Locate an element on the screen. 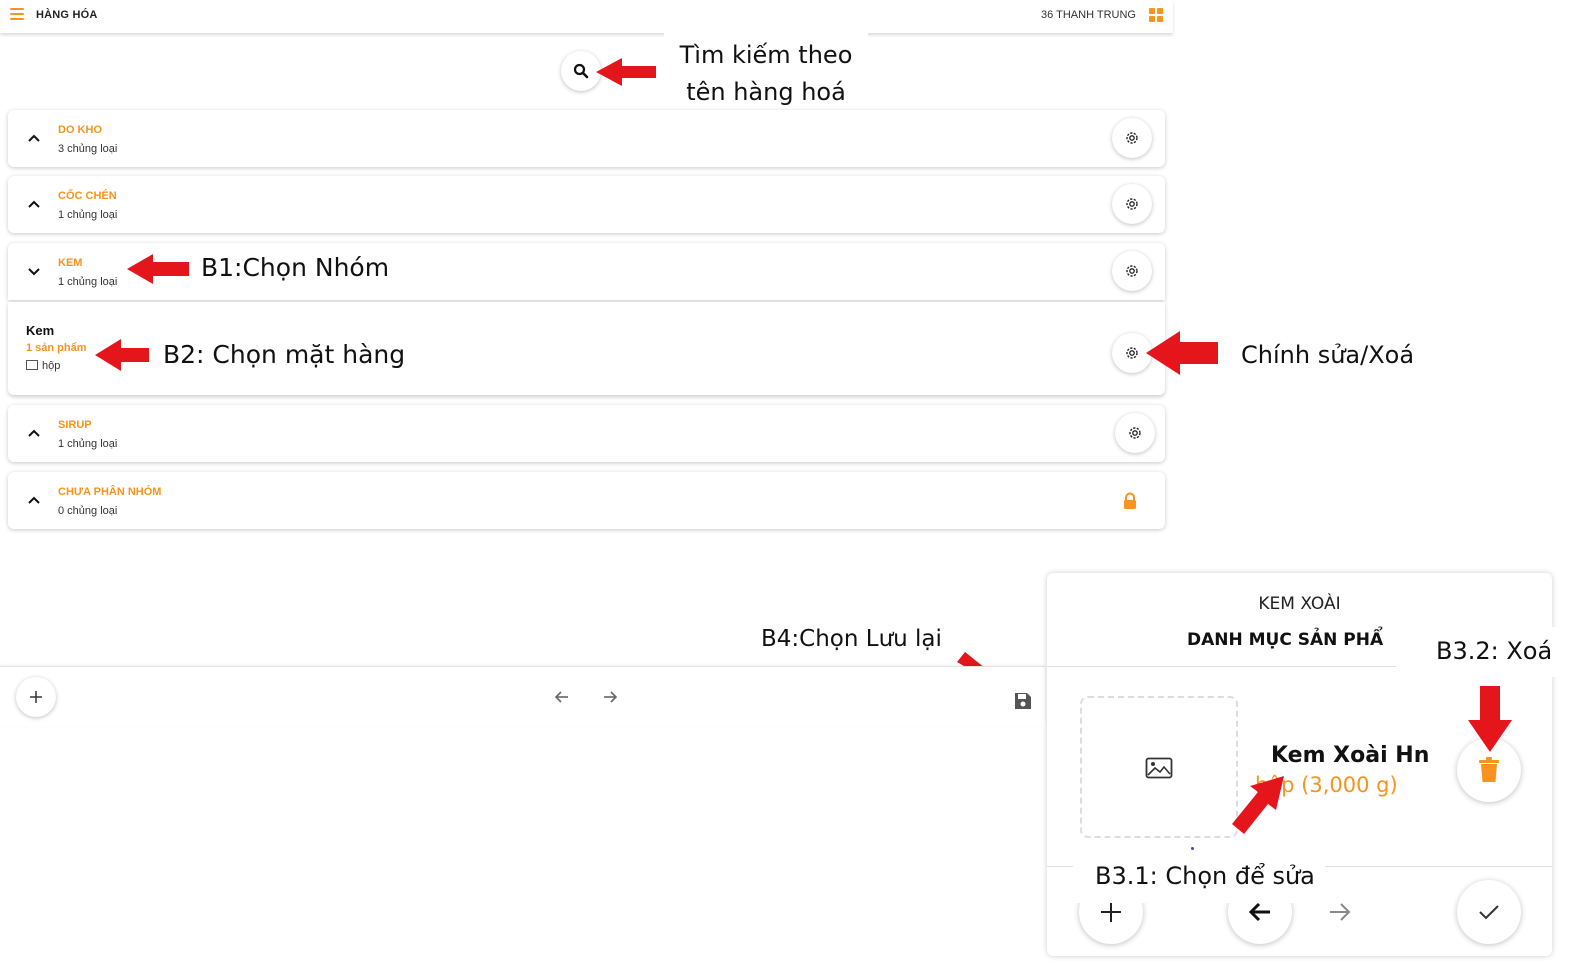  top-bar: HÀNG HÓA 36 THANH TRUNG is located at coordinates (586, 16).